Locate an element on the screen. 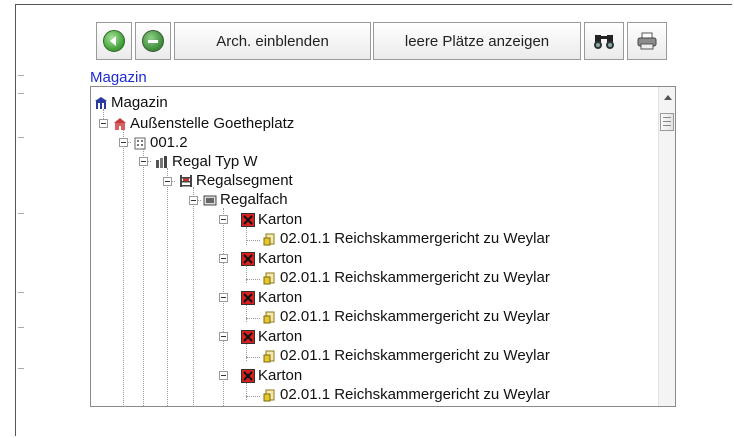 The height and width of the screenshot is (438, 734). minus-icon is located at coordinates (153, 41).